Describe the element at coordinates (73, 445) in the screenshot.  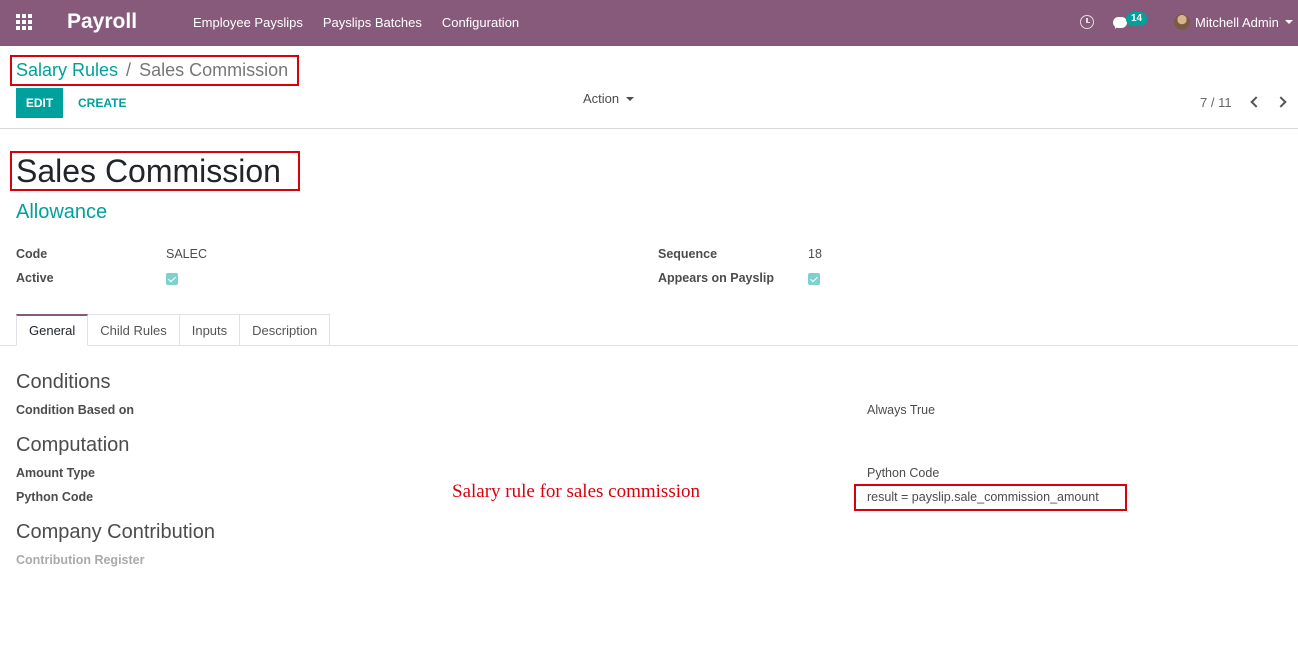
I see `computation-heading: Computation` at that location.